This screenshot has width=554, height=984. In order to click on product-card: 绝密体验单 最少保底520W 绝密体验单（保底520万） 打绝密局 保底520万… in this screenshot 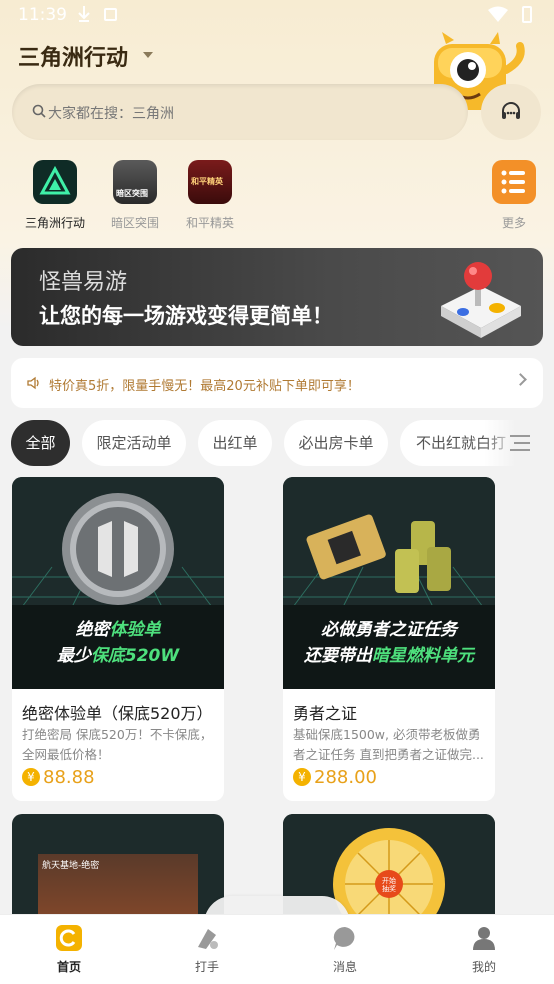, I will do `click(118, 639)`.